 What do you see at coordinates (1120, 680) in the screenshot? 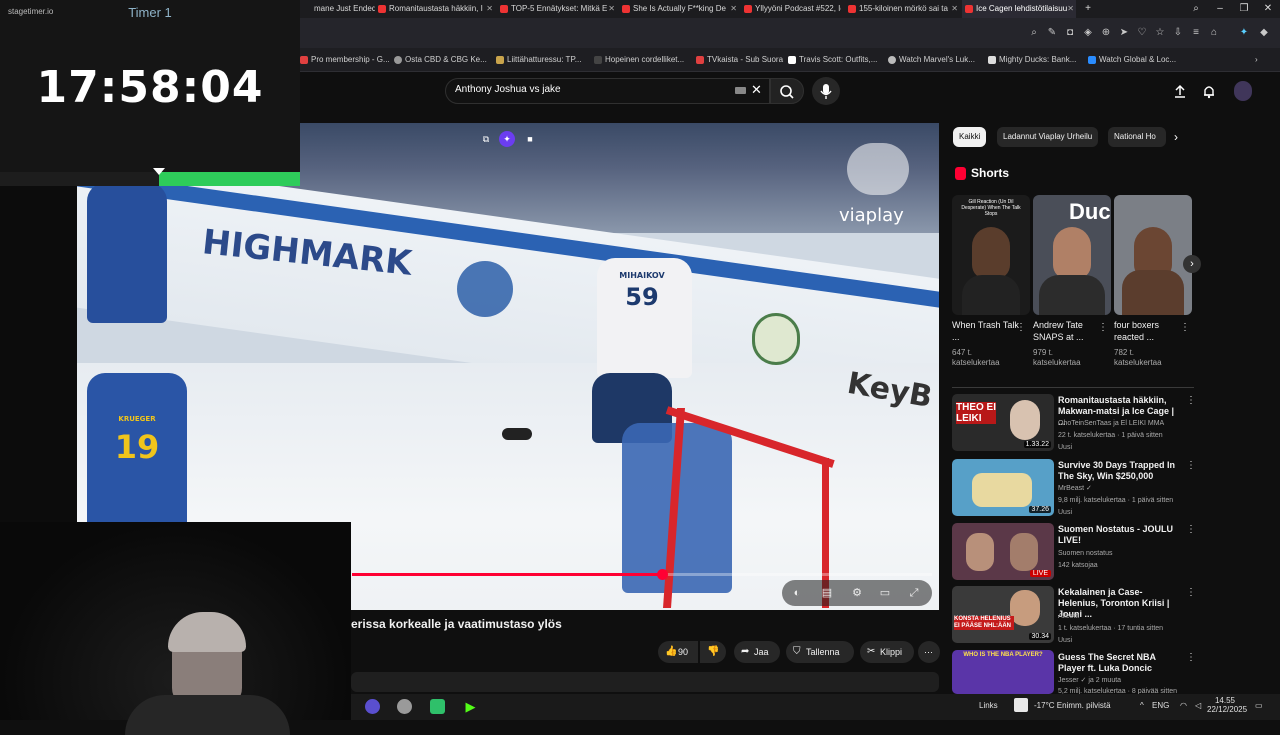
I see `recommendation-channel: Jesser ✓ ja 2 muuta` at bounding box center [1120, 680].